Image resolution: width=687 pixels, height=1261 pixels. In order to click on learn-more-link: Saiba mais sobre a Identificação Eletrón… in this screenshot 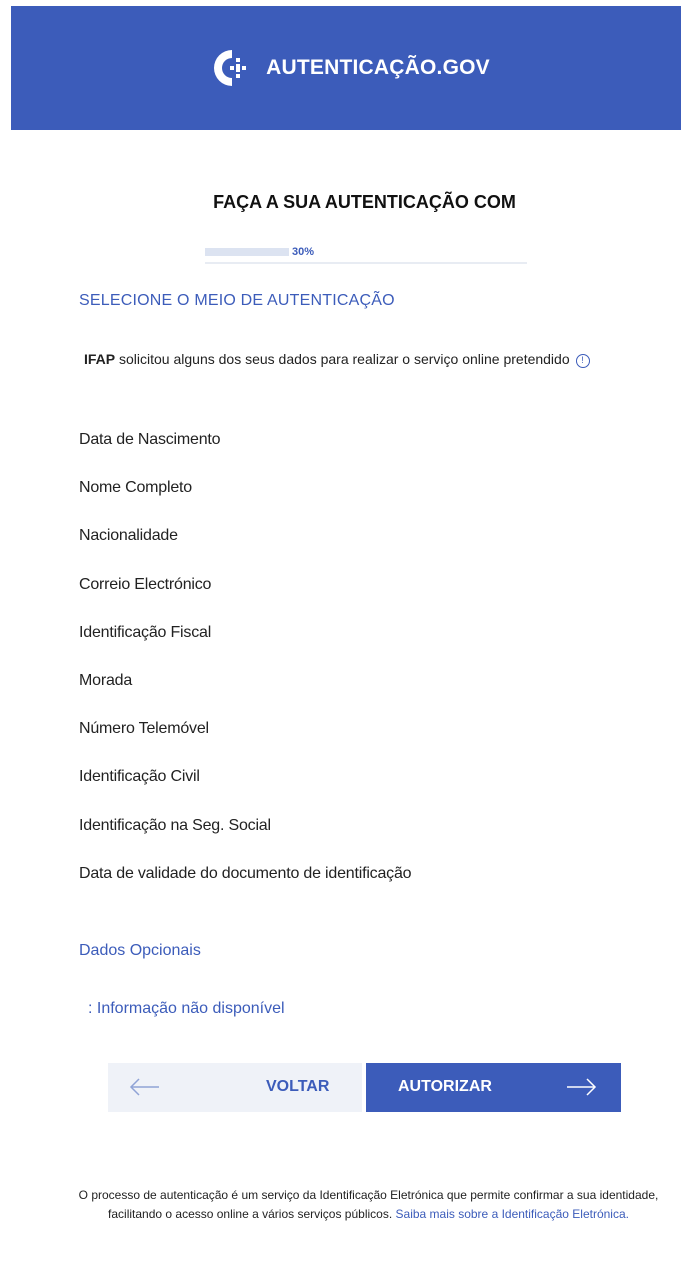, I will do `click(512, 1214)`.